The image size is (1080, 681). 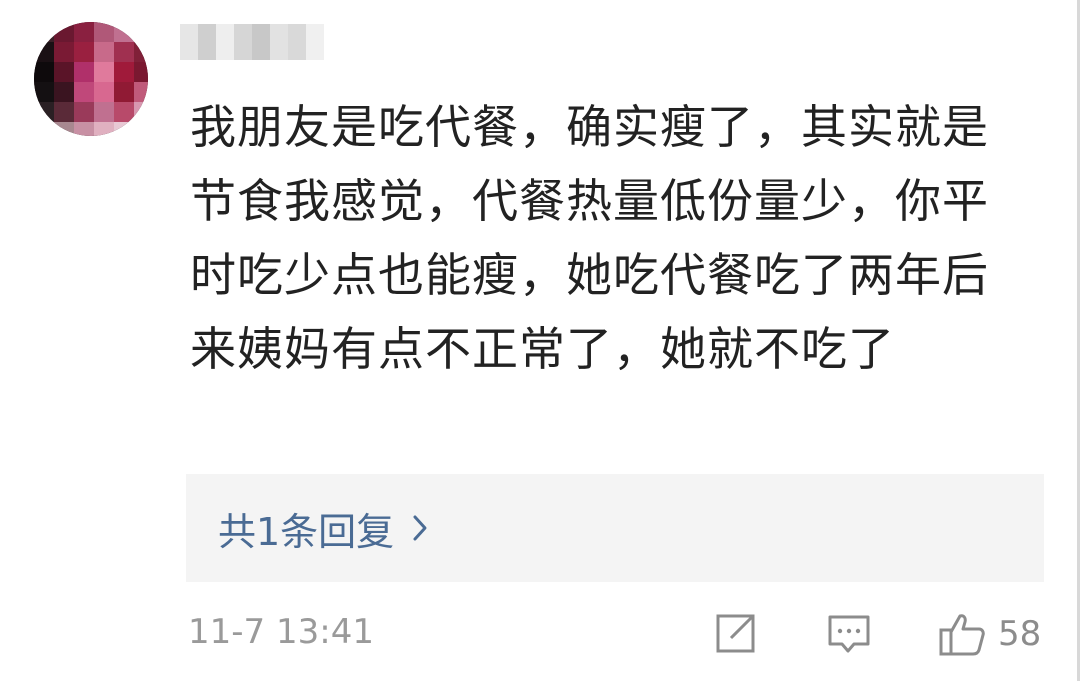 I want to click on like-button: 58, so click(x=993, y=634).